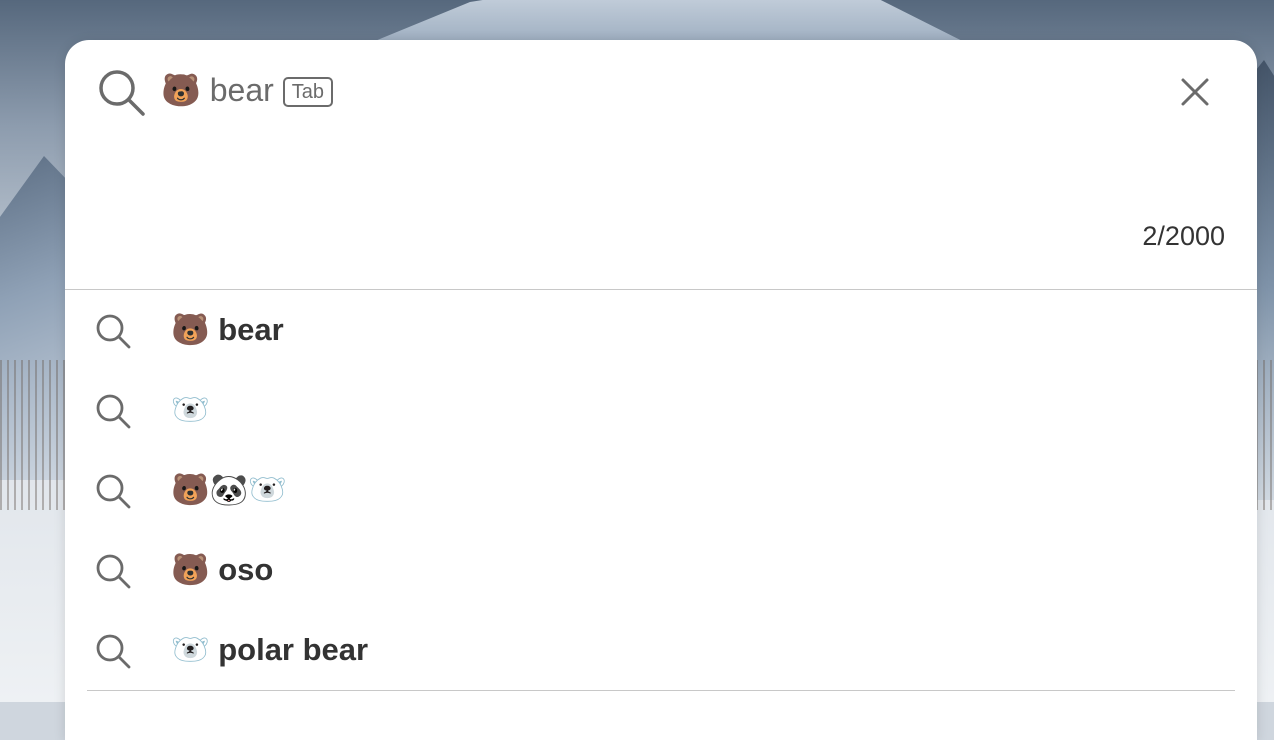  I want to click on divider, so click(661, 690).